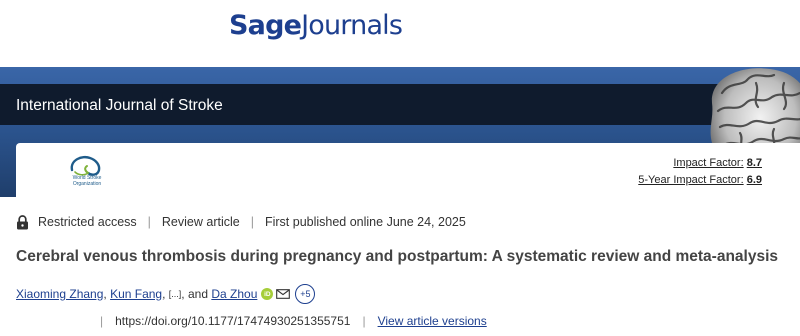 The height and width of the screenshot is (336, 800). I want to click on access-status: Restricted access, so click(87, 222).